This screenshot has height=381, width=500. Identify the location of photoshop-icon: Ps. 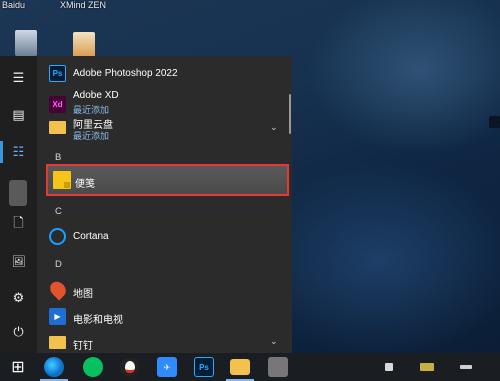
(57, 73).